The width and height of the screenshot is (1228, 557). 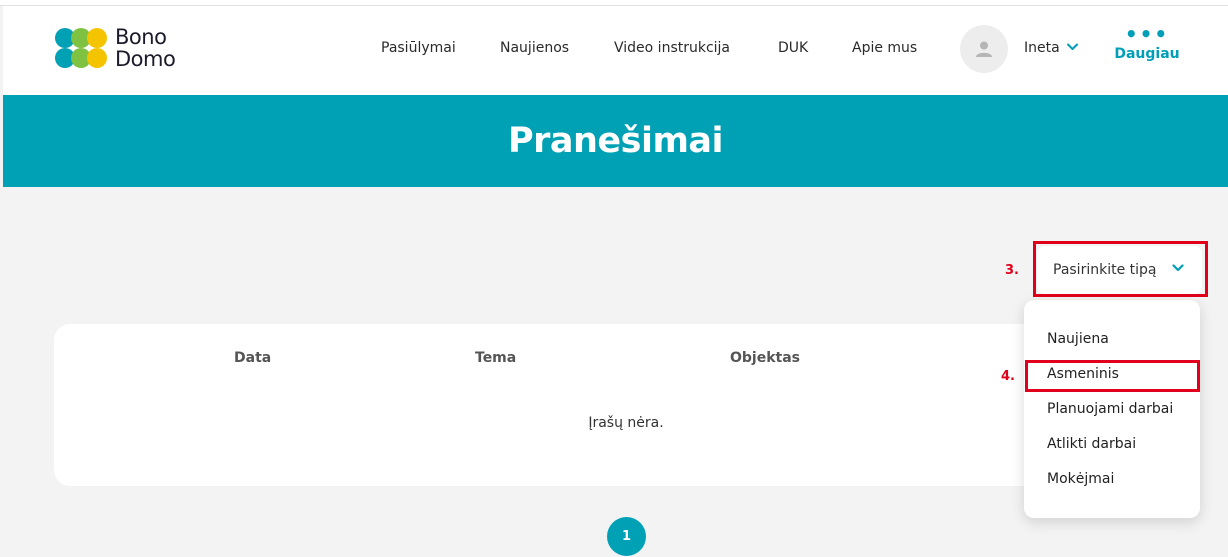 What do you see at coordinates (1012, 270) in the screenshot?
I see `annotation-step3-label: 3.` at bounding box center [1012, 270].